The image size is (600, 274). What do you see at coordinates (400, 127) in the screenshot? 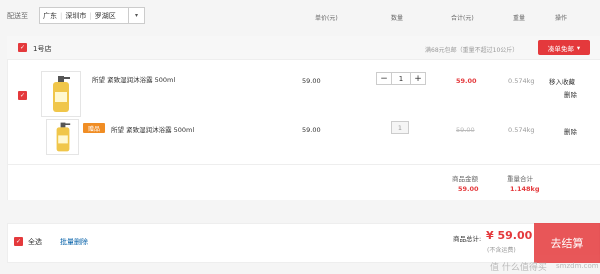
I see `gift-quantity: 1` at bounding box center [400, 127].